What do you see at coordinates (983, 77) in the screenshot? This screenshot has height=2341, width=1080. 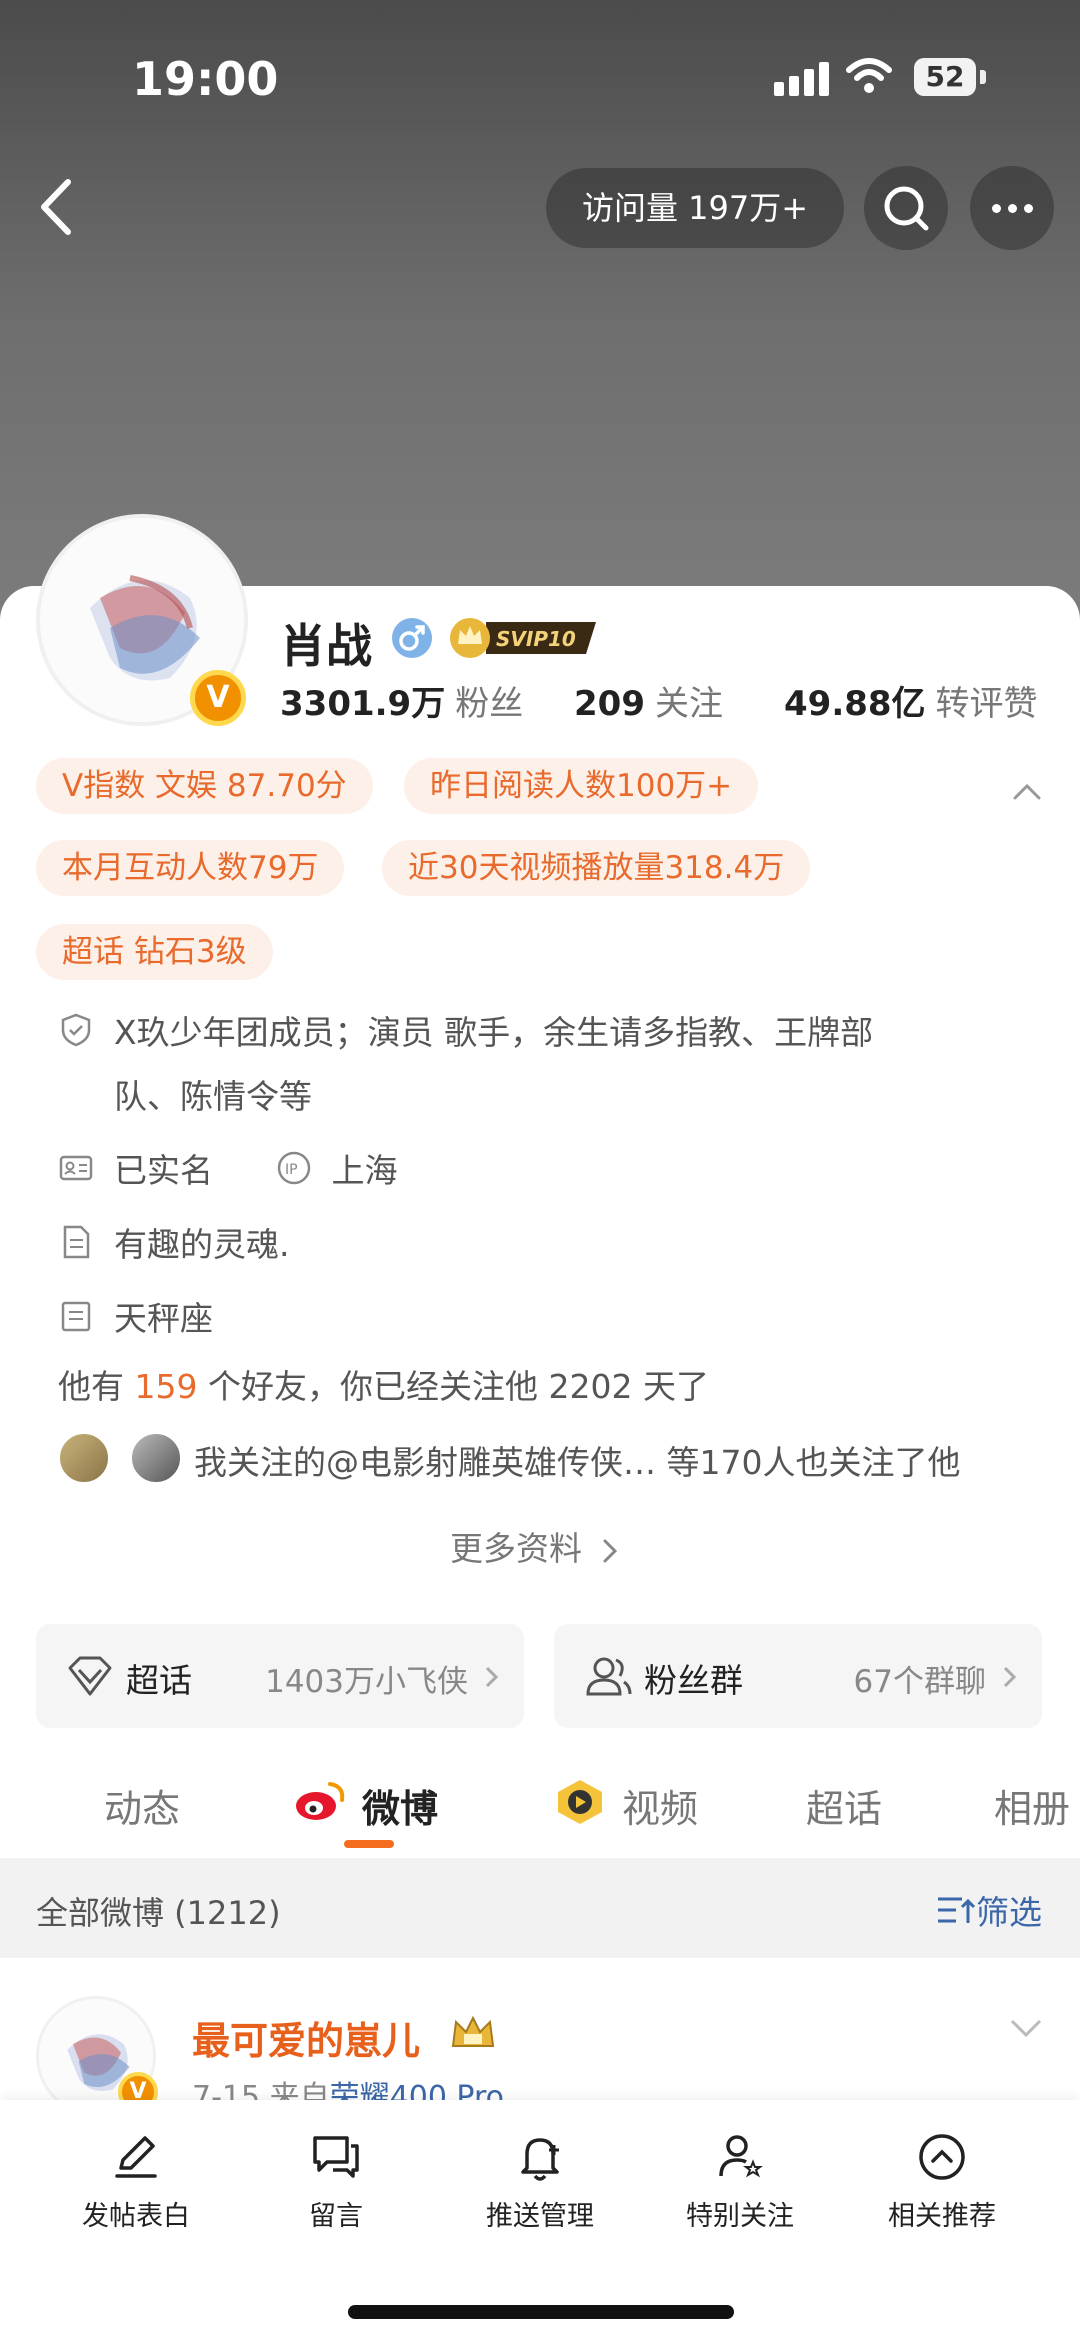 I see `battery-tip` at bounding box center [983, 77].